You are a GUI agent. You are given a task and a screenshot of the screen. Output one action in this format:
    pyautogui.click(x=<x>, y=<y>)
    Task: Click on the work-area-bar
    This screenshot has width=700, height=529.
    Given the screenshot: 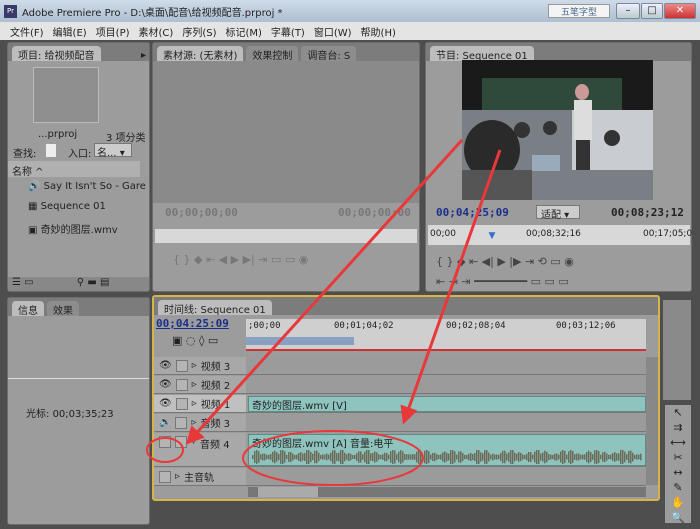 What is the action you would take?
    pyautogui.click(x=300, y=341)
    